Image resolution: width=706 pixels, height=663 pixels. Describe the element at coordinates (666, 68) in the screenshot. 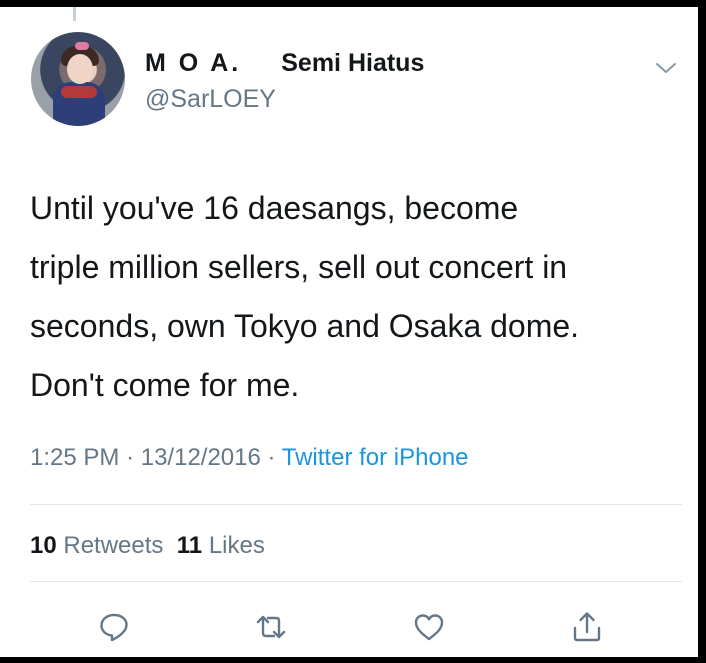

I see `chevron-down-icon` at that location.